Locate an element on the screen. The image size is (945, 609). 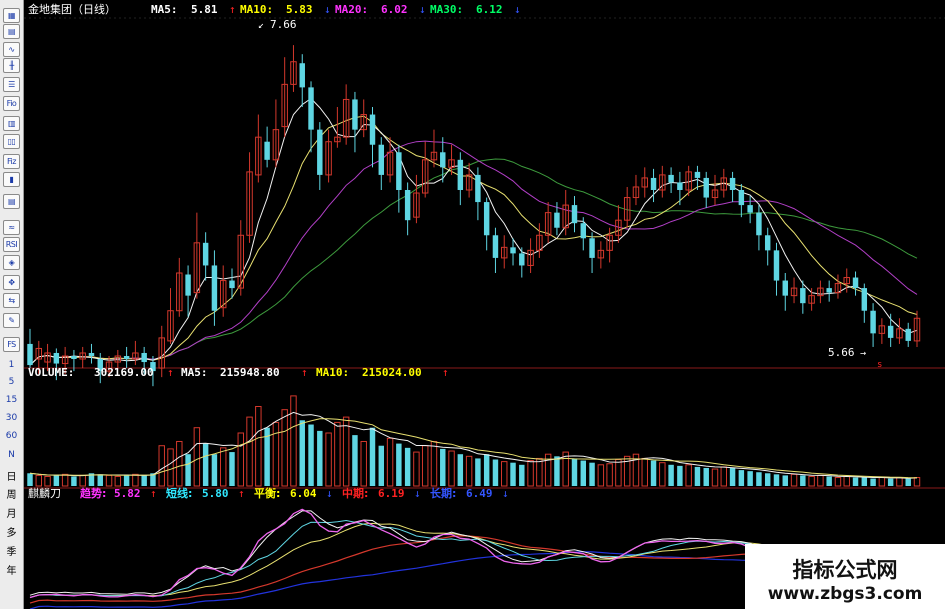
grid-icon: ▤ is located at coordinates (11, 31).